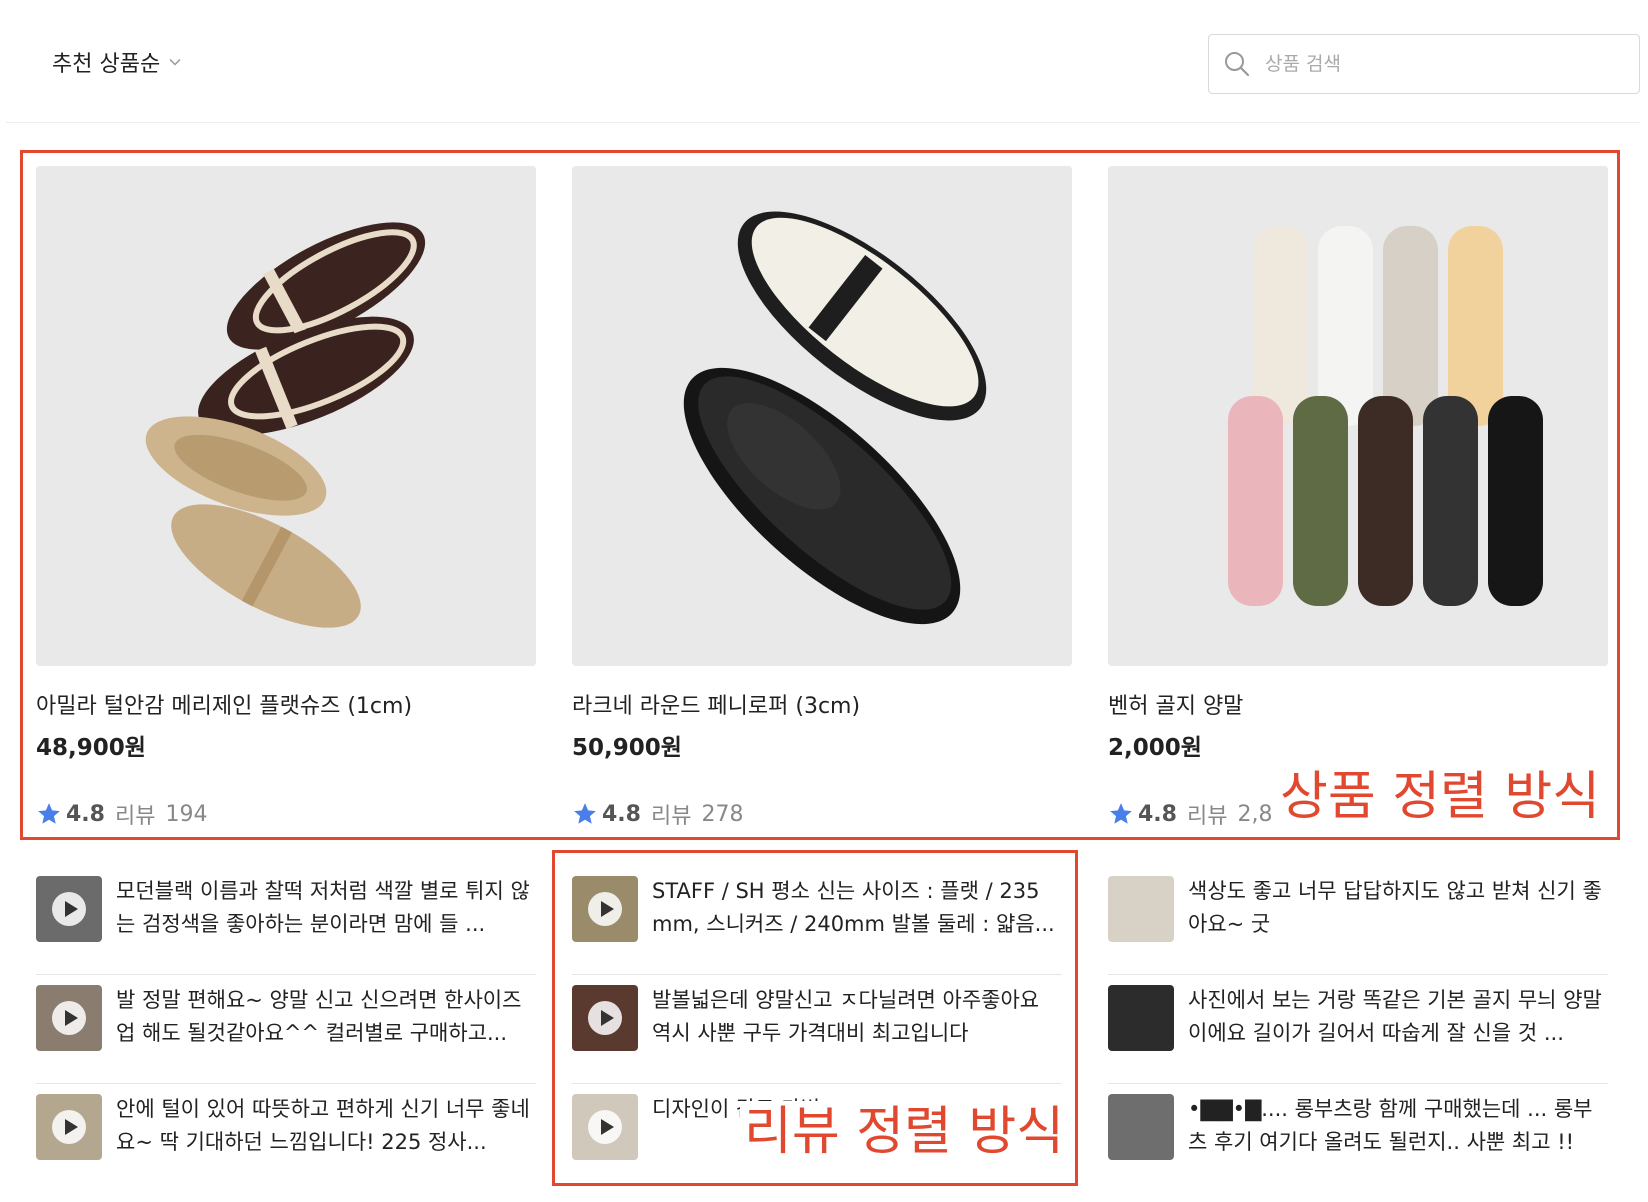 The image size is (1648, 1202). I want to click on product-rating: 4.8 리뷰 194, so click(286, 814).